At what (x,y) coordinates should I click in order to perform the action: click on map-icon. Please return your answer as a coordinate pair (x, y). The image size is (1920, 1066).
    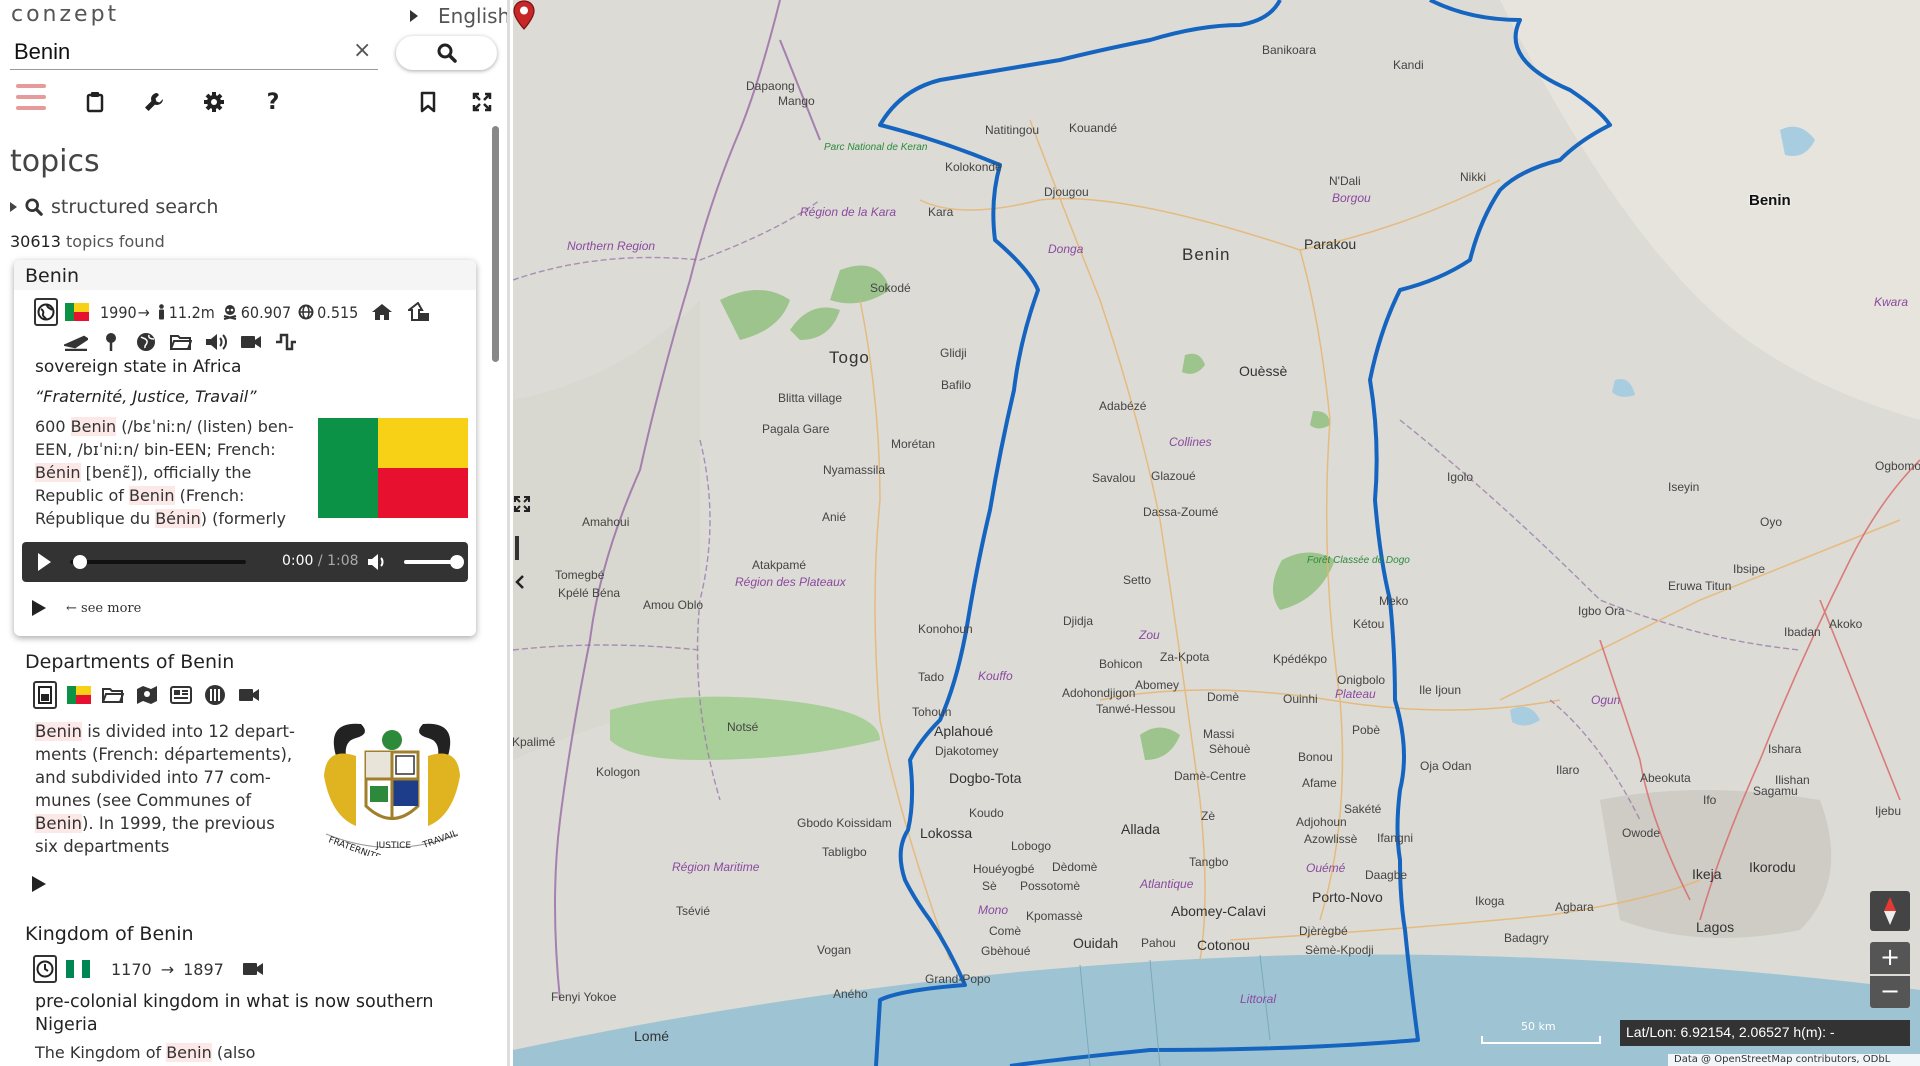
    Looking at the image, I should click on (147, 695).